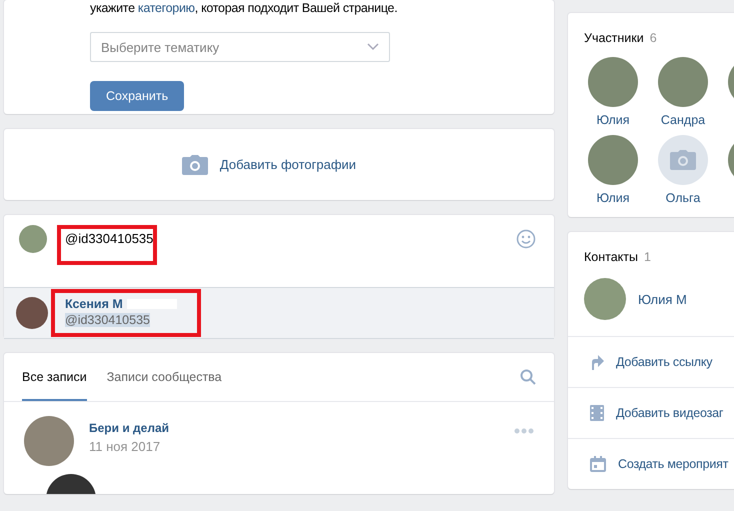  Describe the element at coordinates (166, 8) in the screenshot. I see `category-link: категорию` at that location.